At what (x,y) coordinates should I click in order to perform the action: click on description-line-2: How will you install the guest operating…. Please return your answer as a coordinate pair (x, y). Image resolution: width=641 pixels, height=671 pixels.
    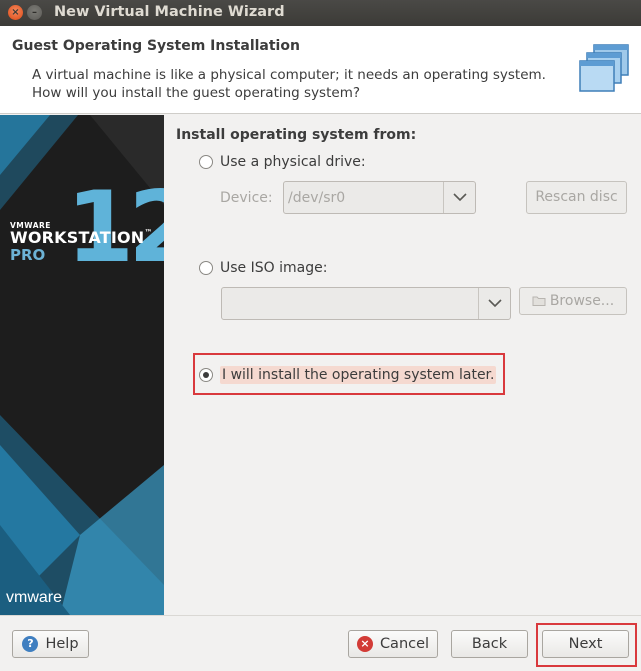
    Looking at the image, I should click on (196, 93).